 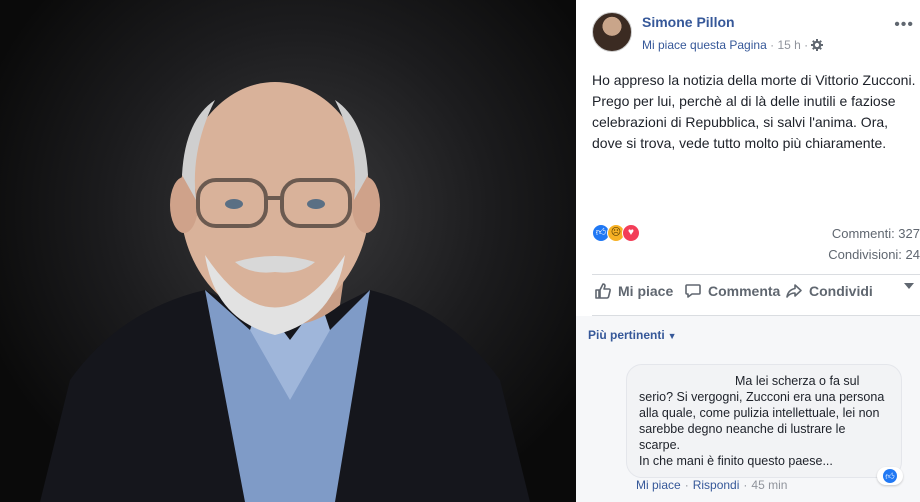 What do you see at coordinates (716, 485) in the screenshot?
I see `comment-reply-link: Rispondi` at bounding box center [716, 485].